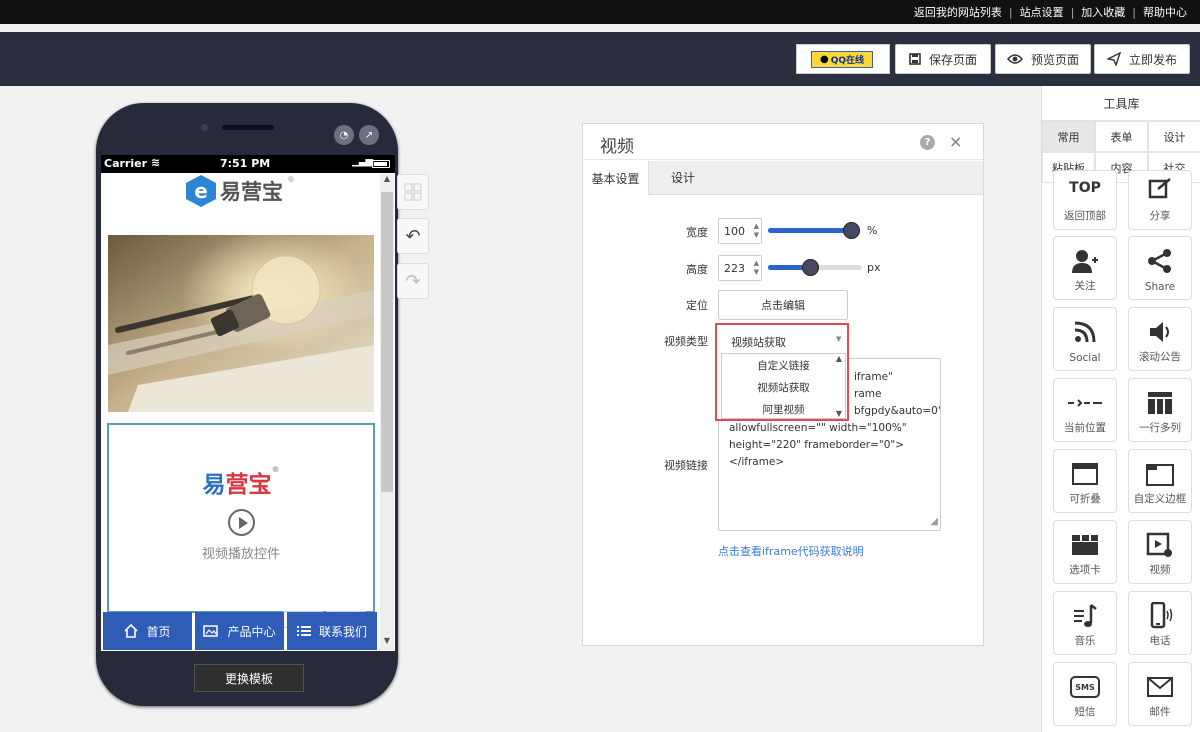  What do you see at coordinates (147, 631) in the screenshot?
I see `nav-item-home: 首页` at bounding box center [147, 631].